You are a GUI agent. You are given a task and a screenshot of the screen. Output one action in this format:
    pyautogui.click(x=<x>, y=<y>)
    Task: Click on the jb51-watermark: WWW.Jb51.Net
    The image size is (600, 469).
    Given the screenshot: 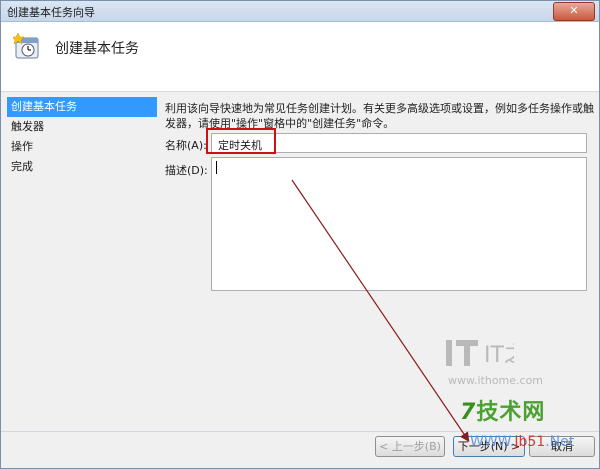 What is the action you would take?
    pyautogui.click(x=522, y=442)
    